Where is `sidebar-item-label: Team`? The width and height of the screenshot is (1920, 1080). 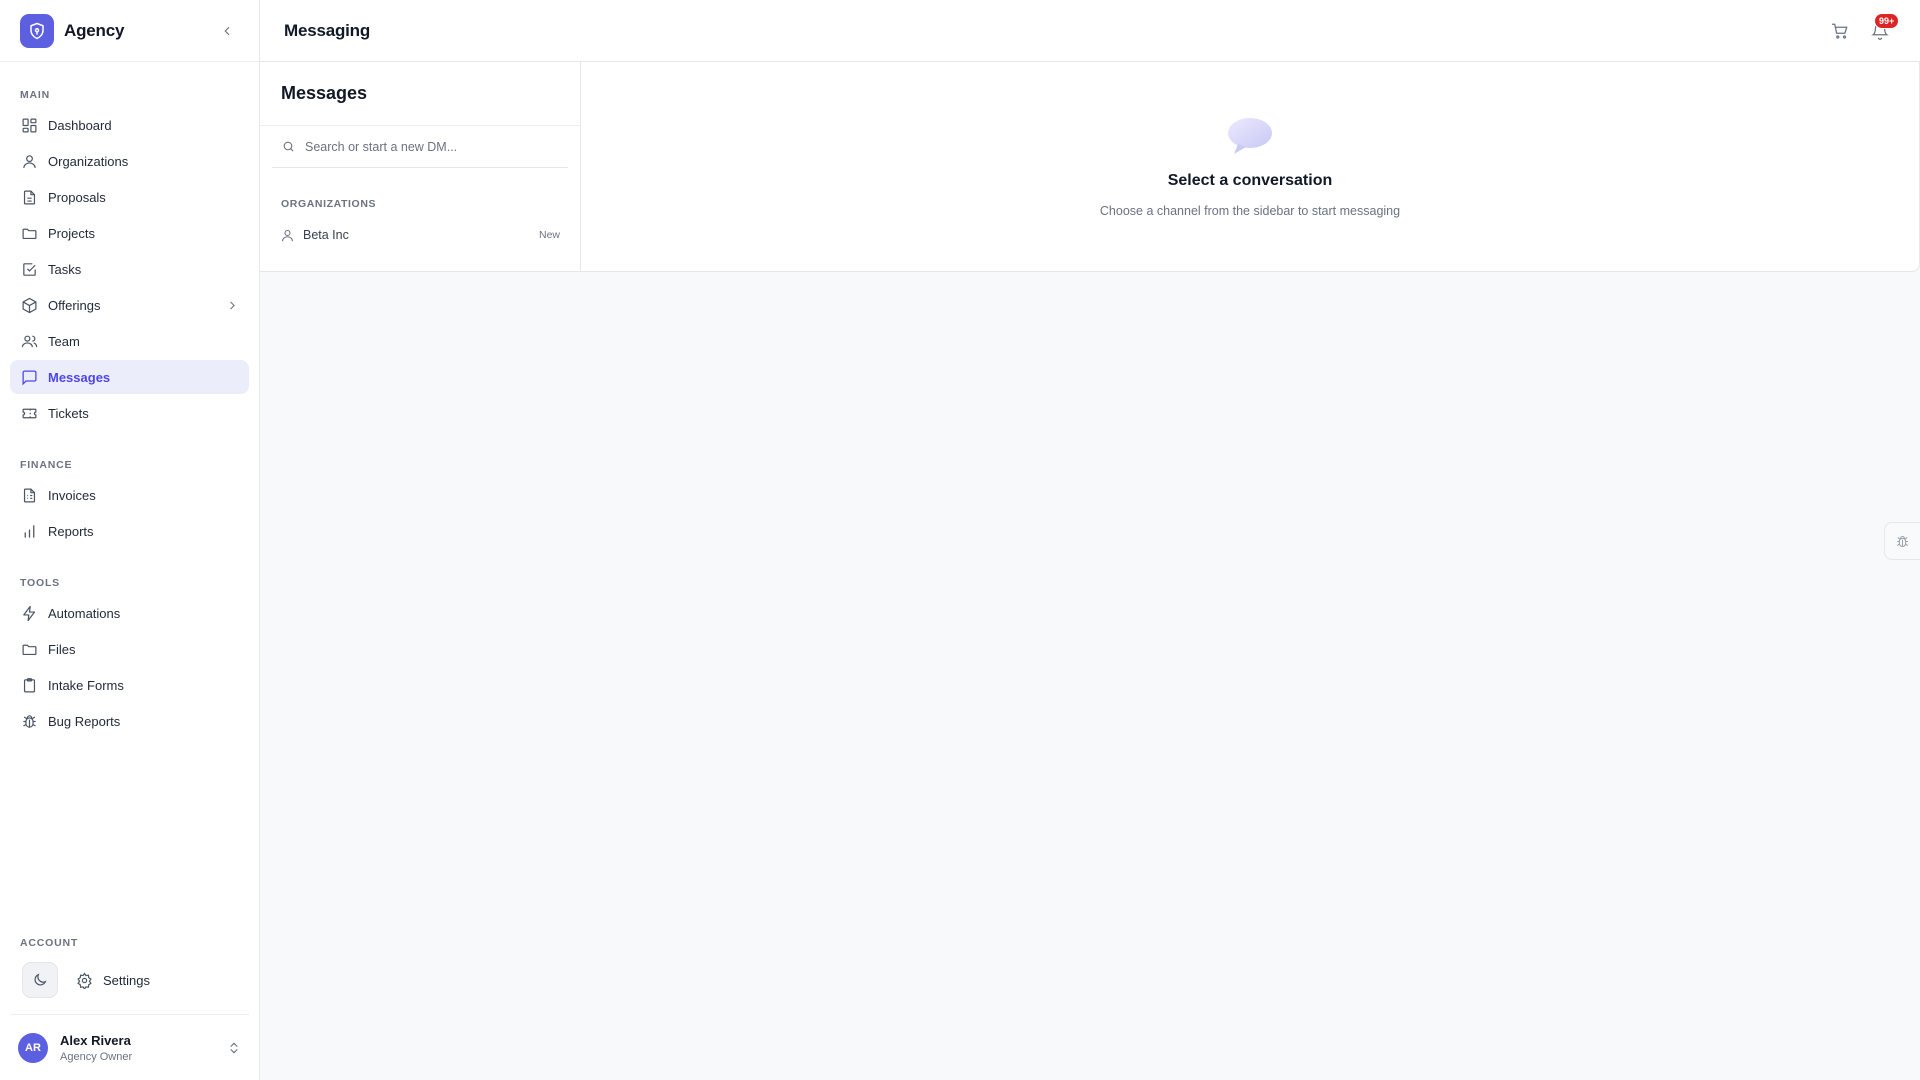
sidebar-item-label: Team is located at coordinates (64, 341).